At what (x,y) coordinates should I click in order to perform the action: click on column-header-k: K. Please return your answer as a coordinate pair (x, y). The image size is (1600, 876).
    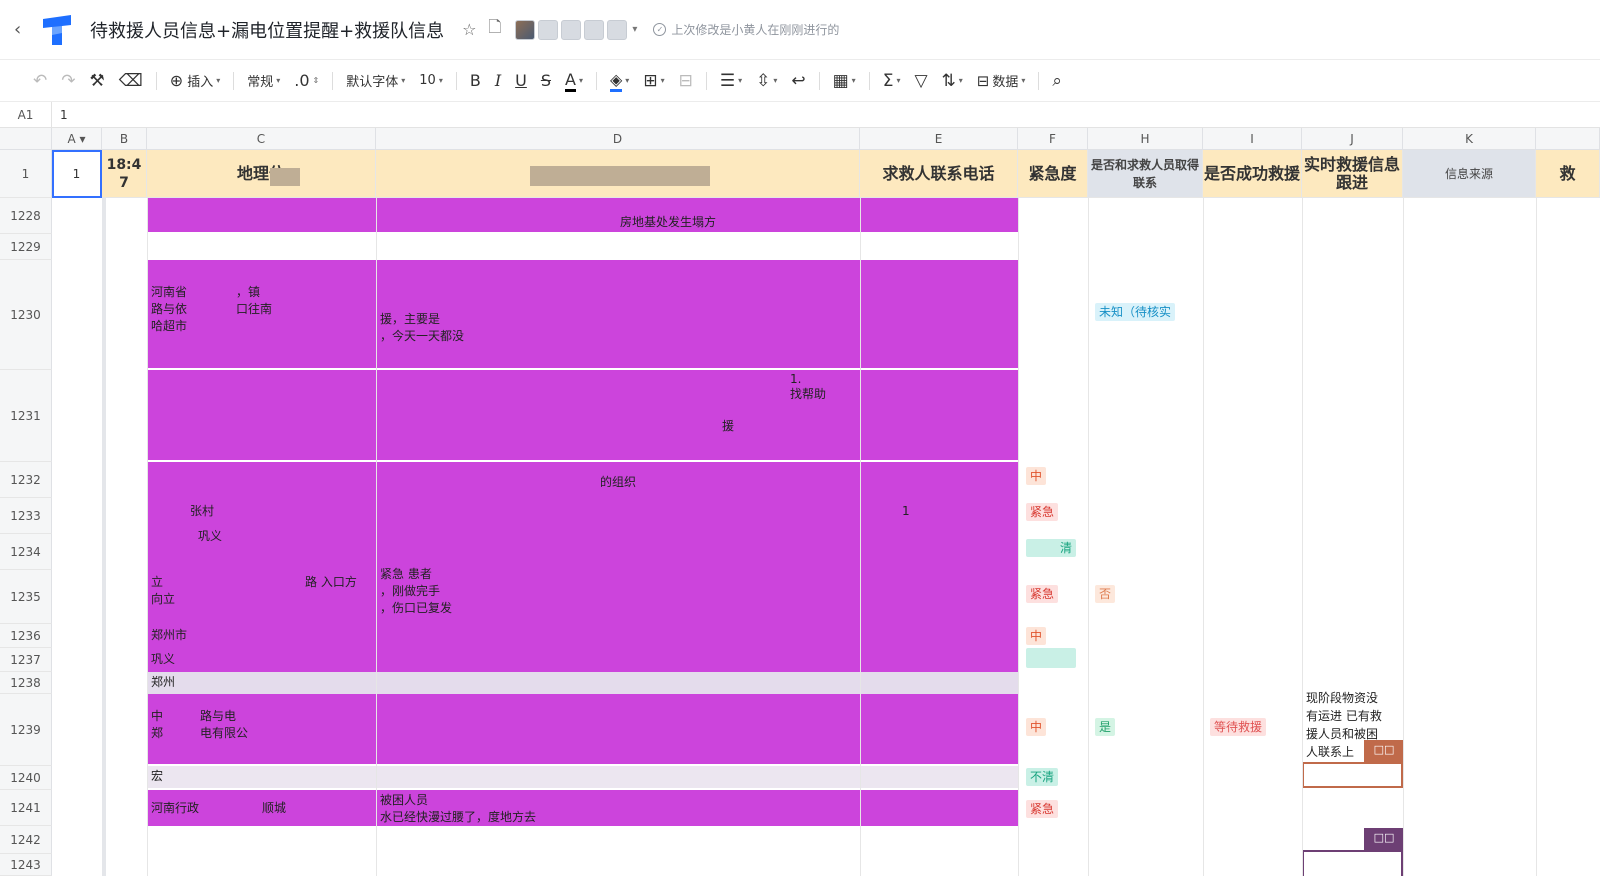
    Looking at the image, I should click on (1469, 139).